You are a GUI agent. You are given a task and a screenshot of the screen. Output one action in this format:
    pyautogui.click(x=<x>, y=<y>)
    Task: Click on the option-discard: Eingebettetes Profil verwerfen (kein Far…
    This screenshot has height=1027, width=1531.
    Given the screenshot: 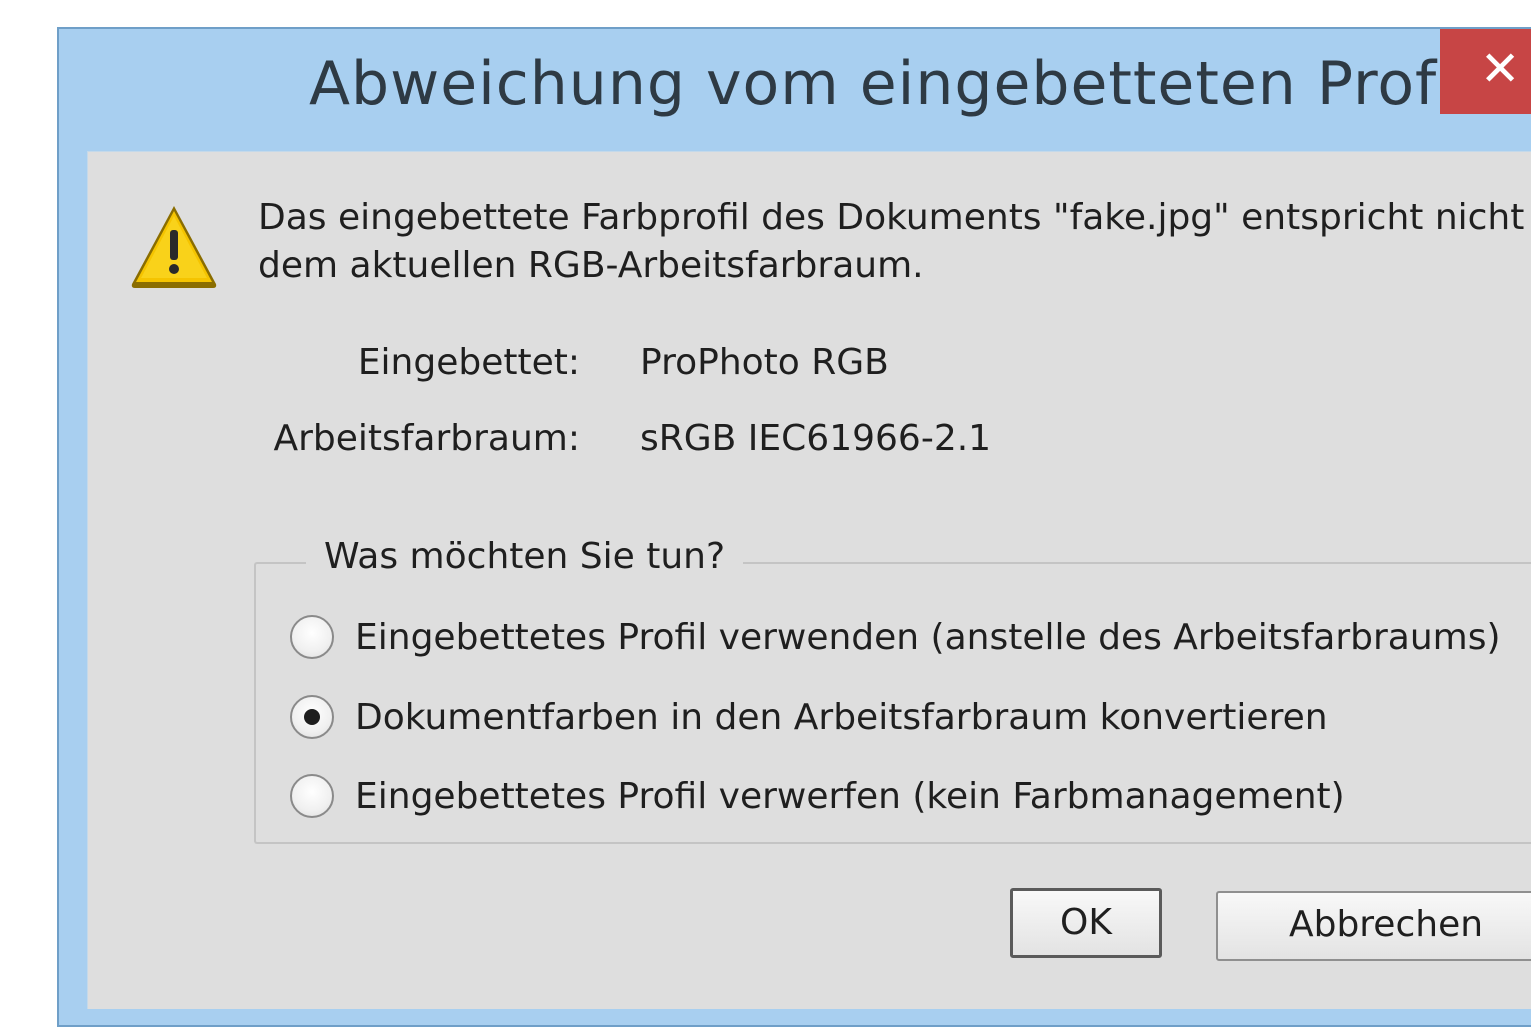 What is the action you would take?
    pyautogui.click(x=817, y=796)
    